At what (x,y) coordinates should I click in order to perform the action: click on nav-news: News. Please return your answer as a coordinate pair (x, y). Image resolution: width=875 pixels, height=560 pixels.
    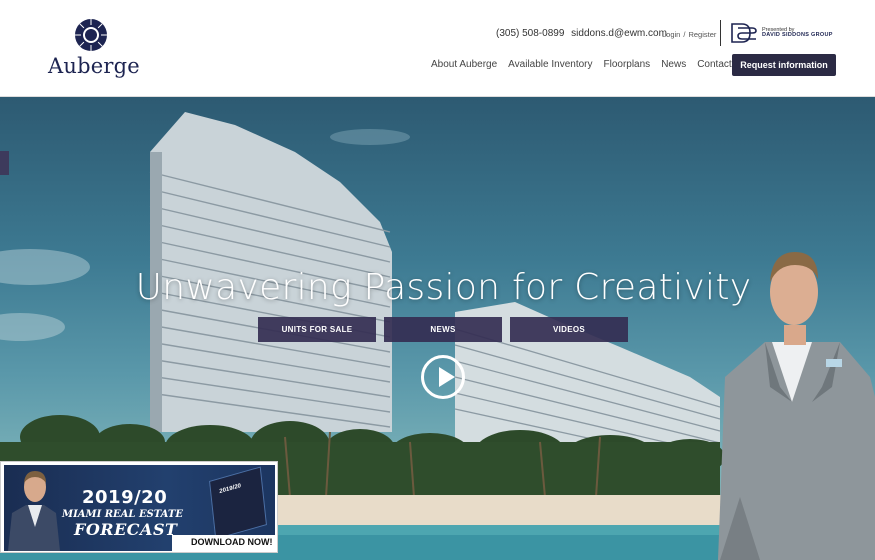
    Looking at the image, I should click on (673, 64).